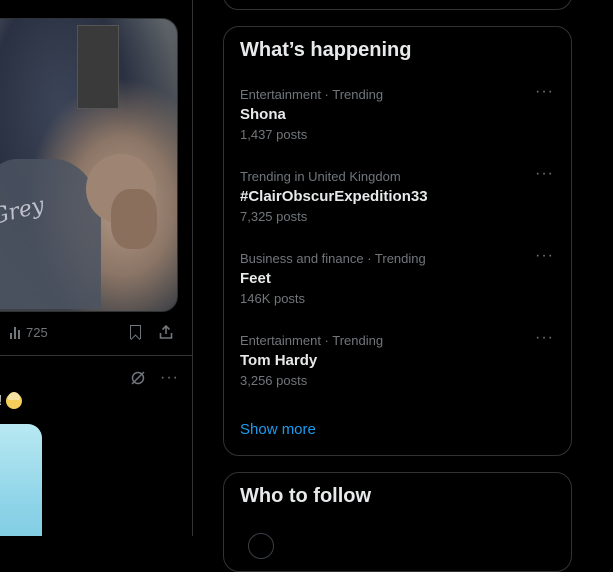  I want to click on trend-count: 3,256 posts, so click(274, 380).